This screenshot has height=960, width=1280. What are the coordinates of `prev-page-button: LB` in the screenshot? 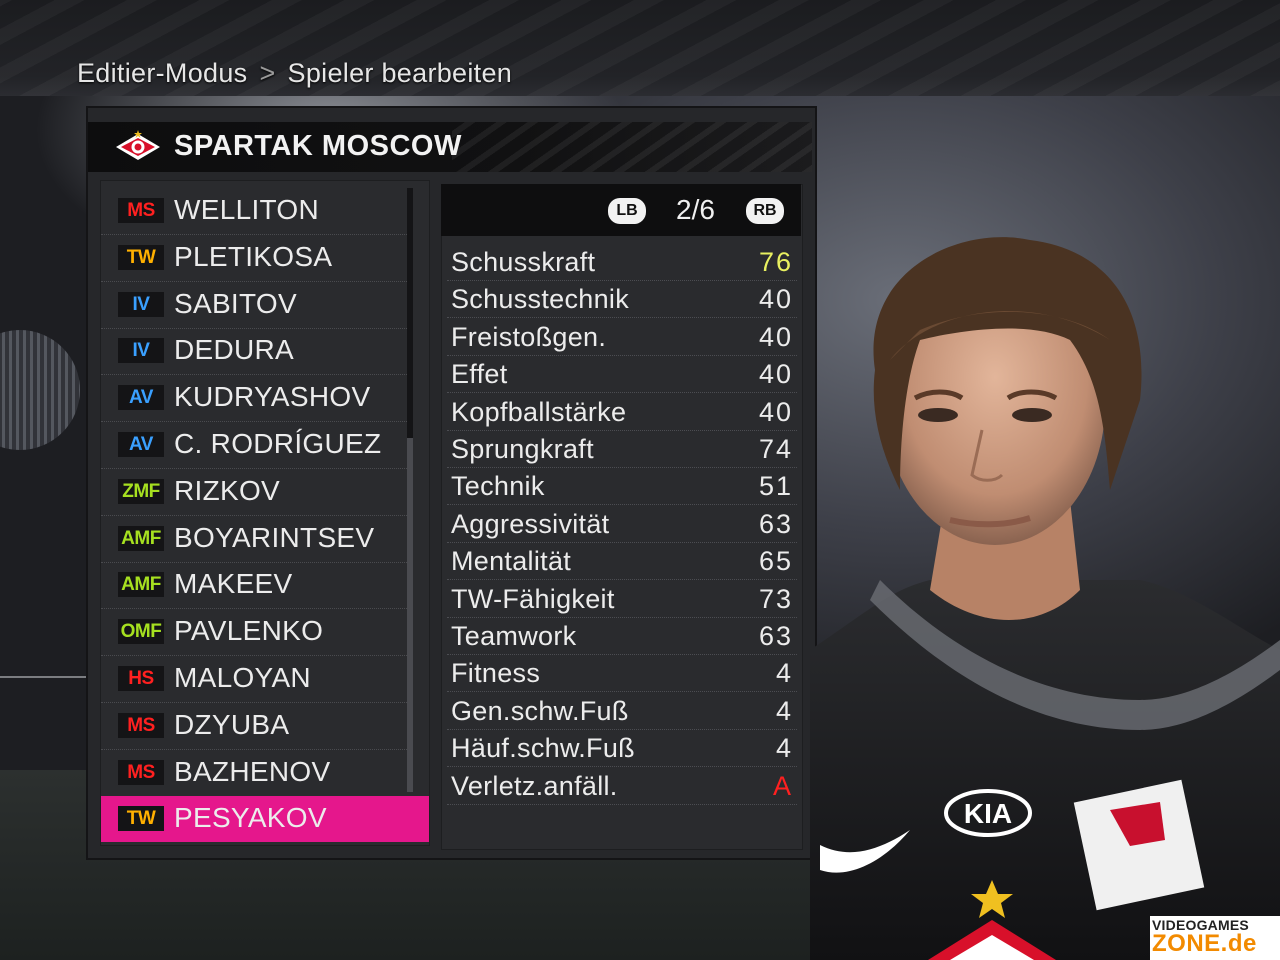 It's located at (627, 211).